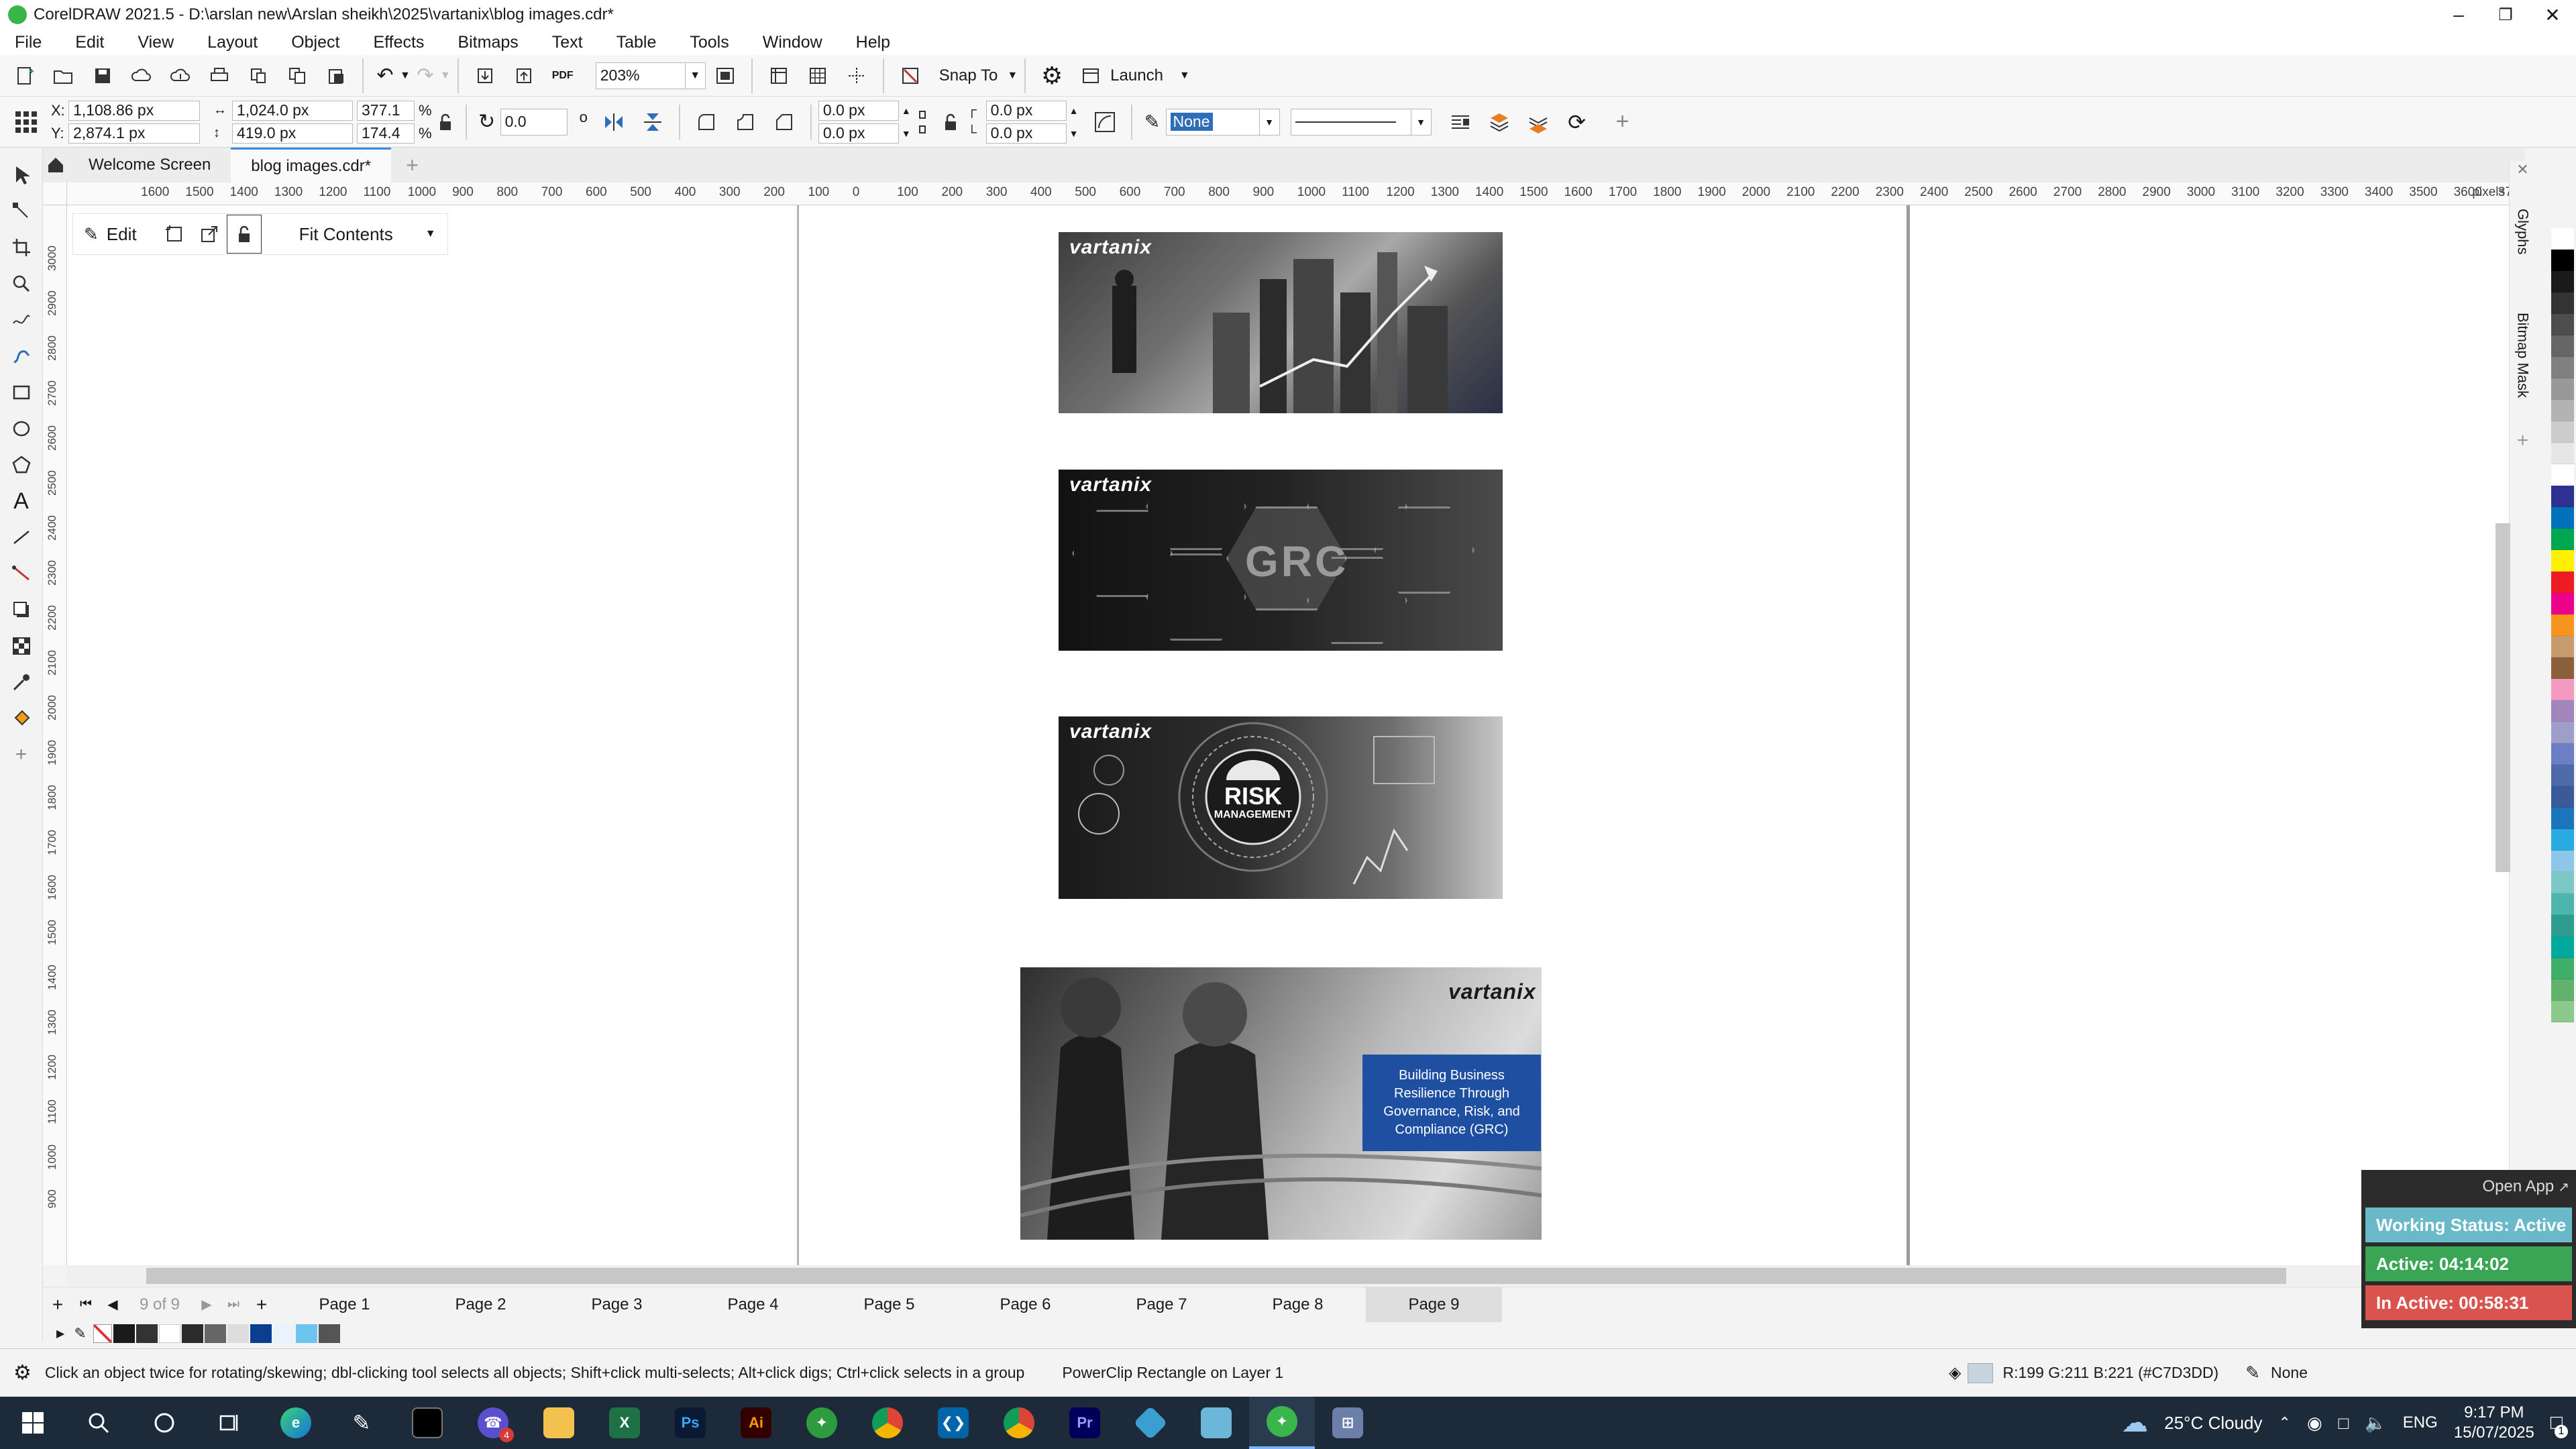 This screenshot has height=1449, width=2576. Describe the element at coordinates (2563, 1187) in the screenshot. I see `open-app-external-icon: ↗` at that location.